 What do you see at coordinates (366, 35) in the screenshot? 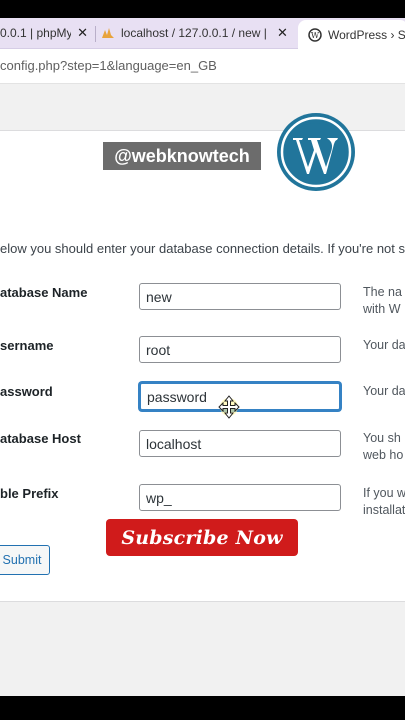
I see `tab-label: WordPress › Se` at bounding box center [366, 35].